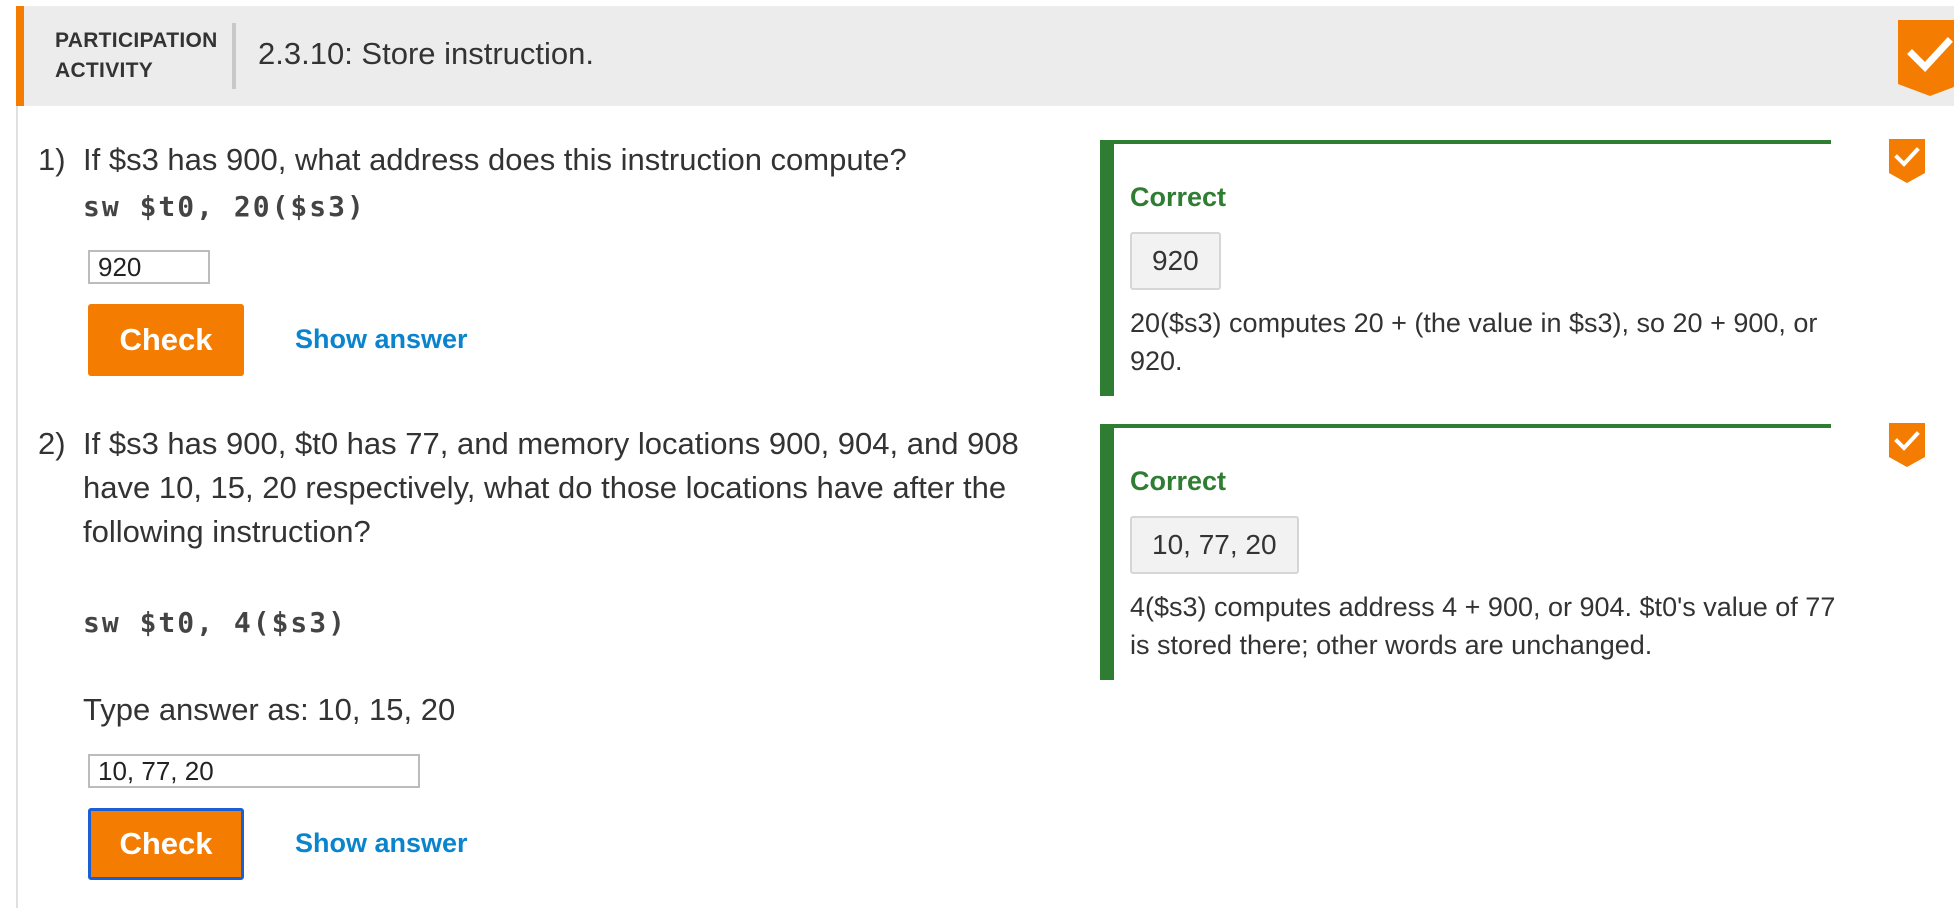 Image resolution: width=1954 pixels, height=908 pixels. What do you see at coordinates (215, 622) in the screenshot?
I see `code-snippet: sw $t0, 4($s3)` at bounding box center [215, 622].